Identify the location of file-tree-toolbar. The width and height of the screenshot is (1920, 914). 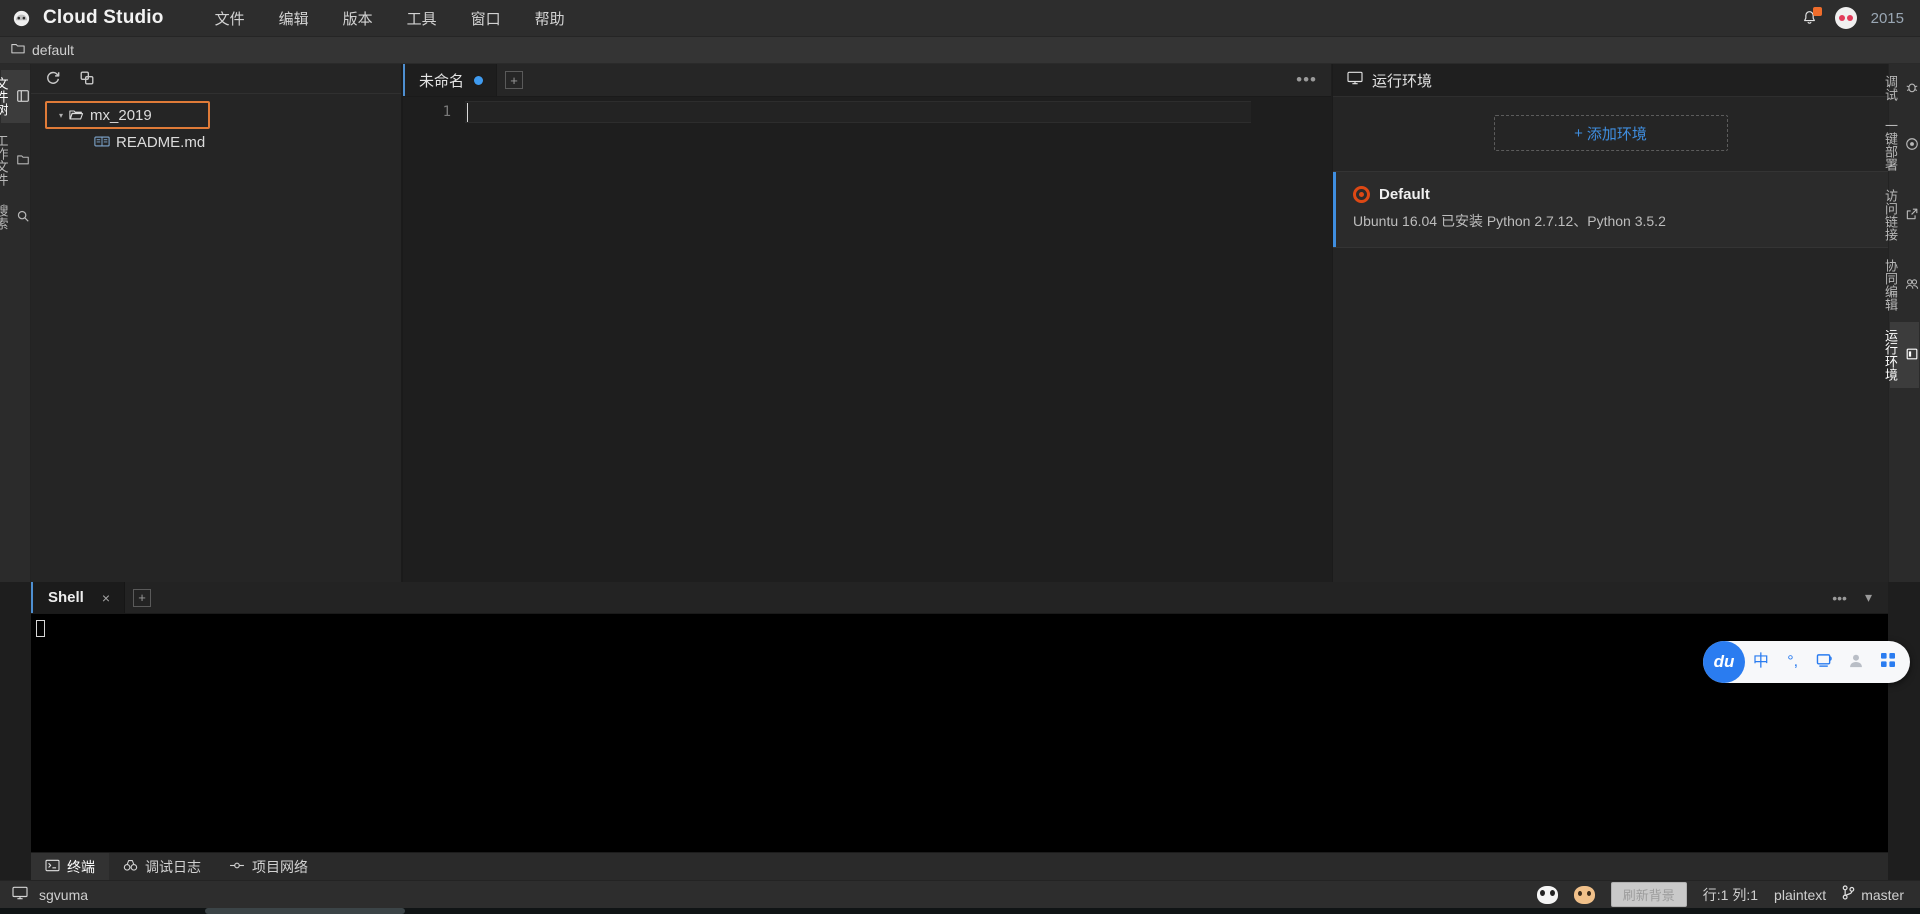
(216, 79).